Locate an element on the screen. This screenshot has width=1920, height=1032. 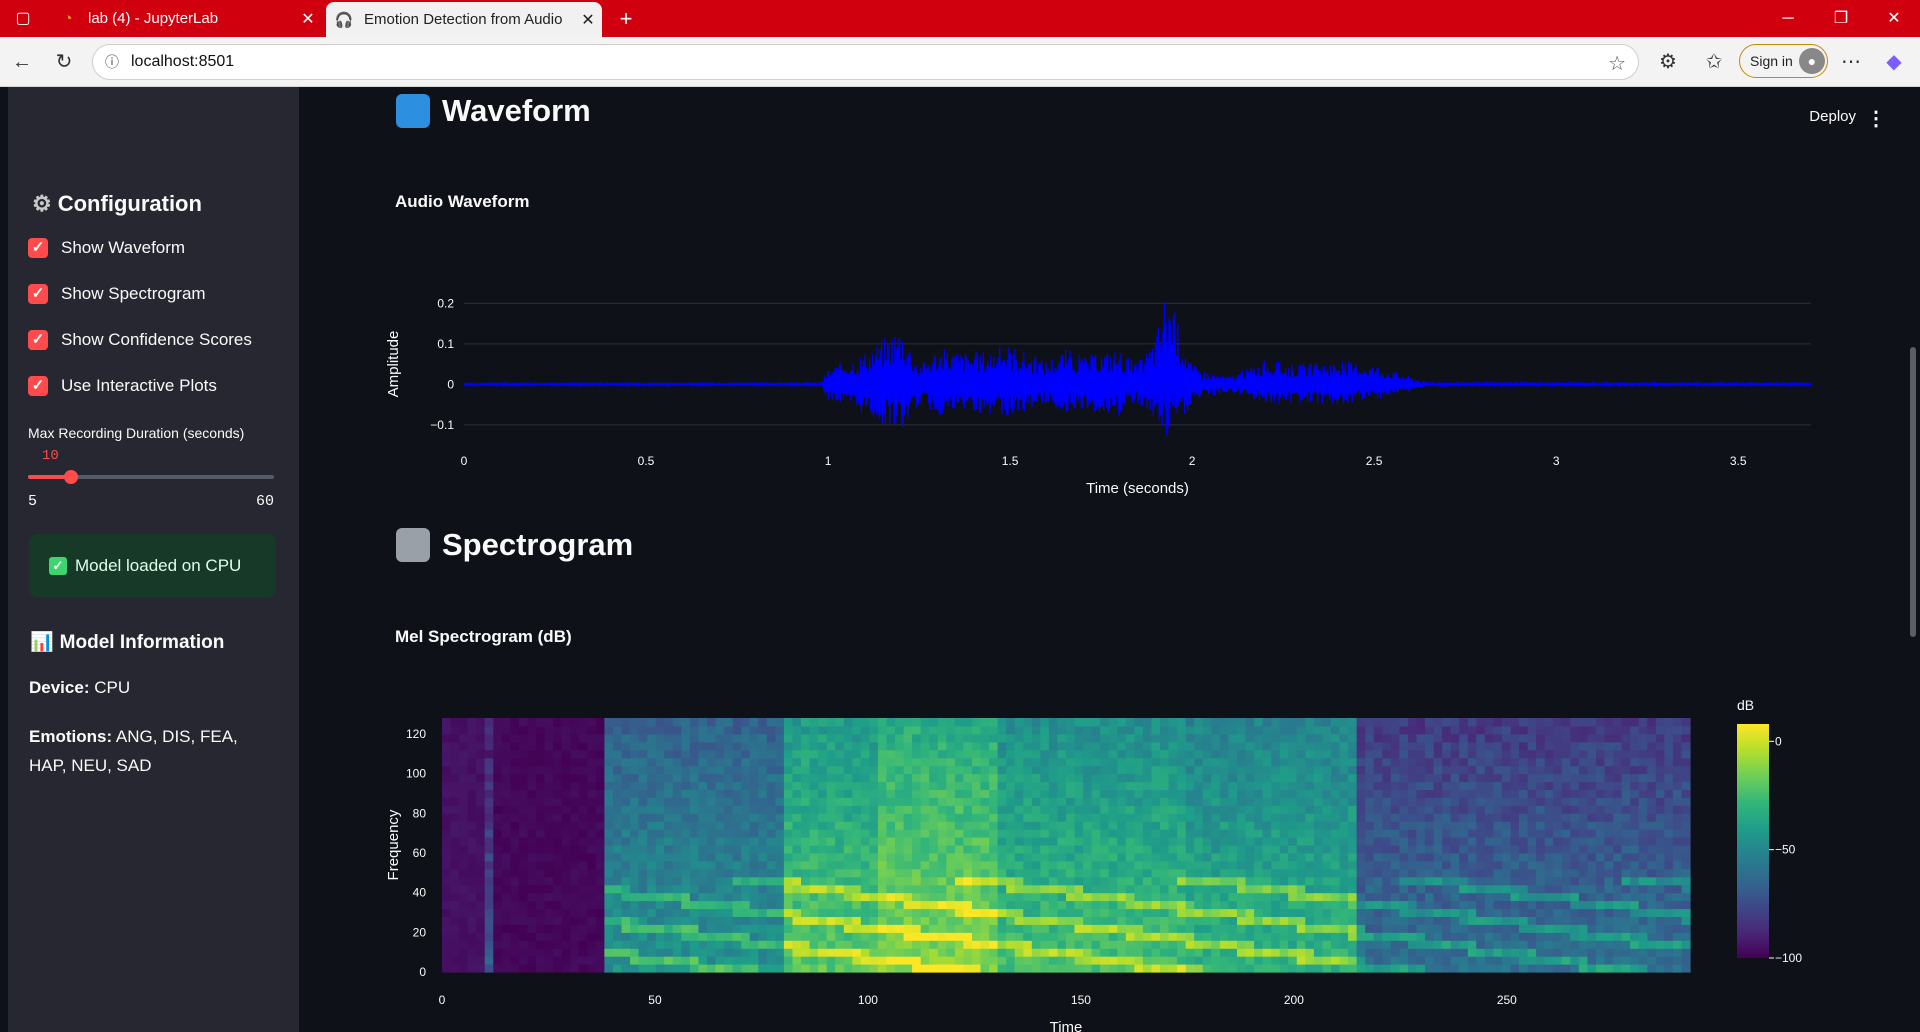
back-button: ← is located at coordinates (22, 62).